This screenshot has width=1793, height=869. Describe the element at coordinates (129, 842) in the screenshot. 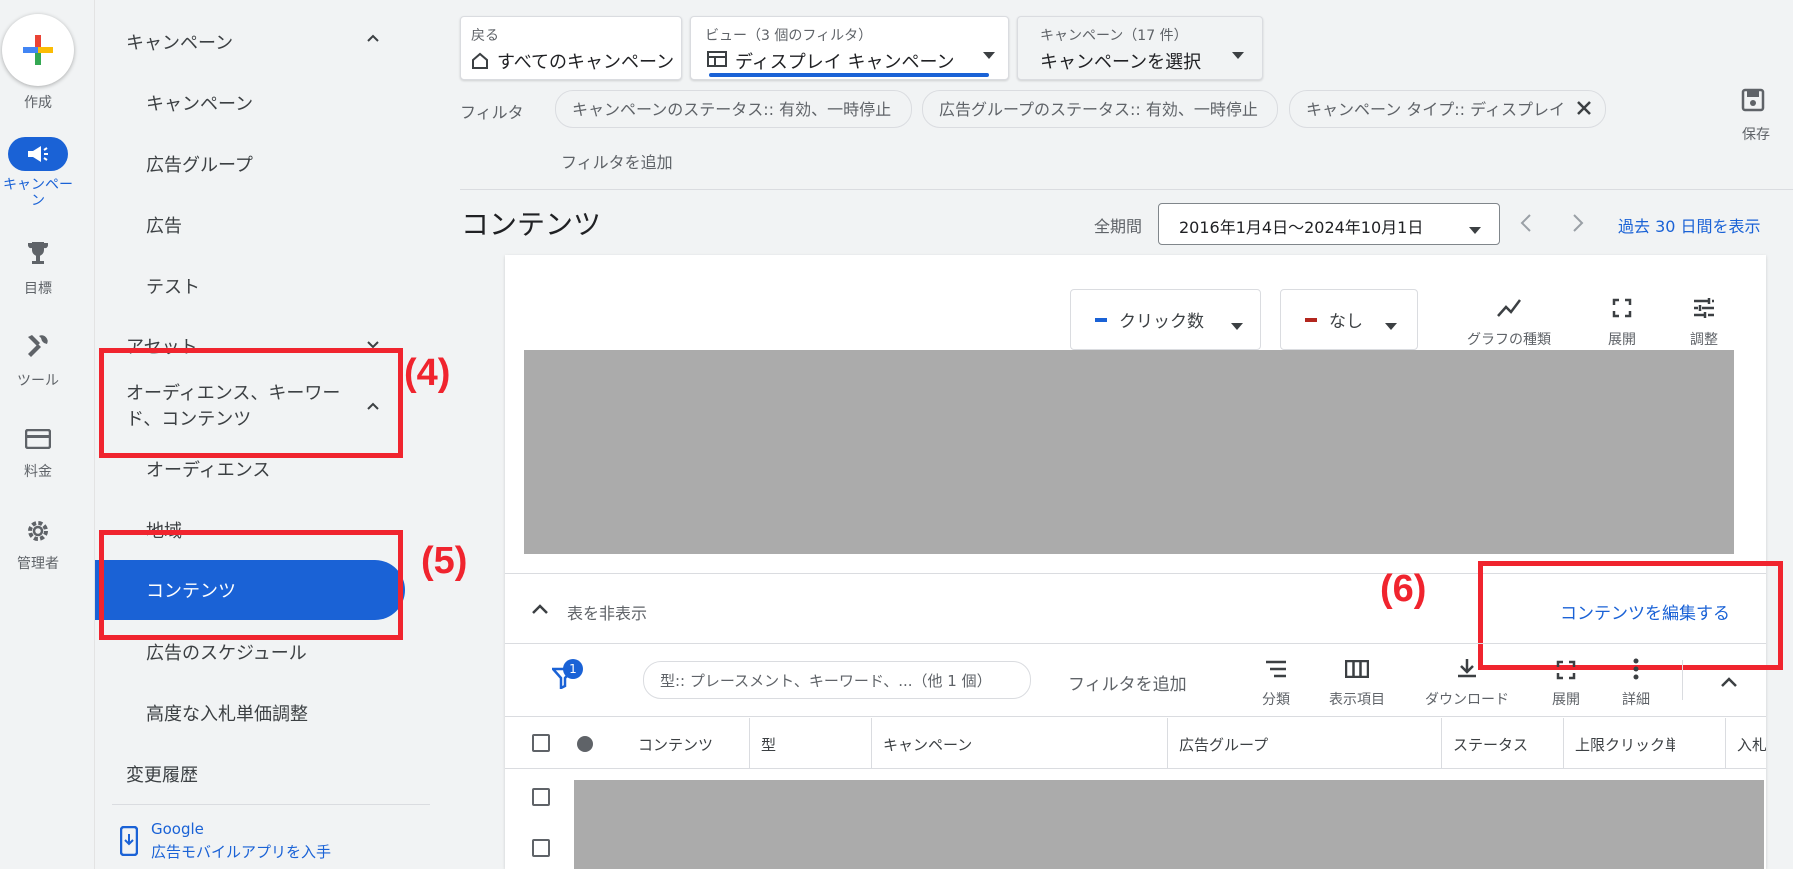

I see `mobile-app-icon` at that location.